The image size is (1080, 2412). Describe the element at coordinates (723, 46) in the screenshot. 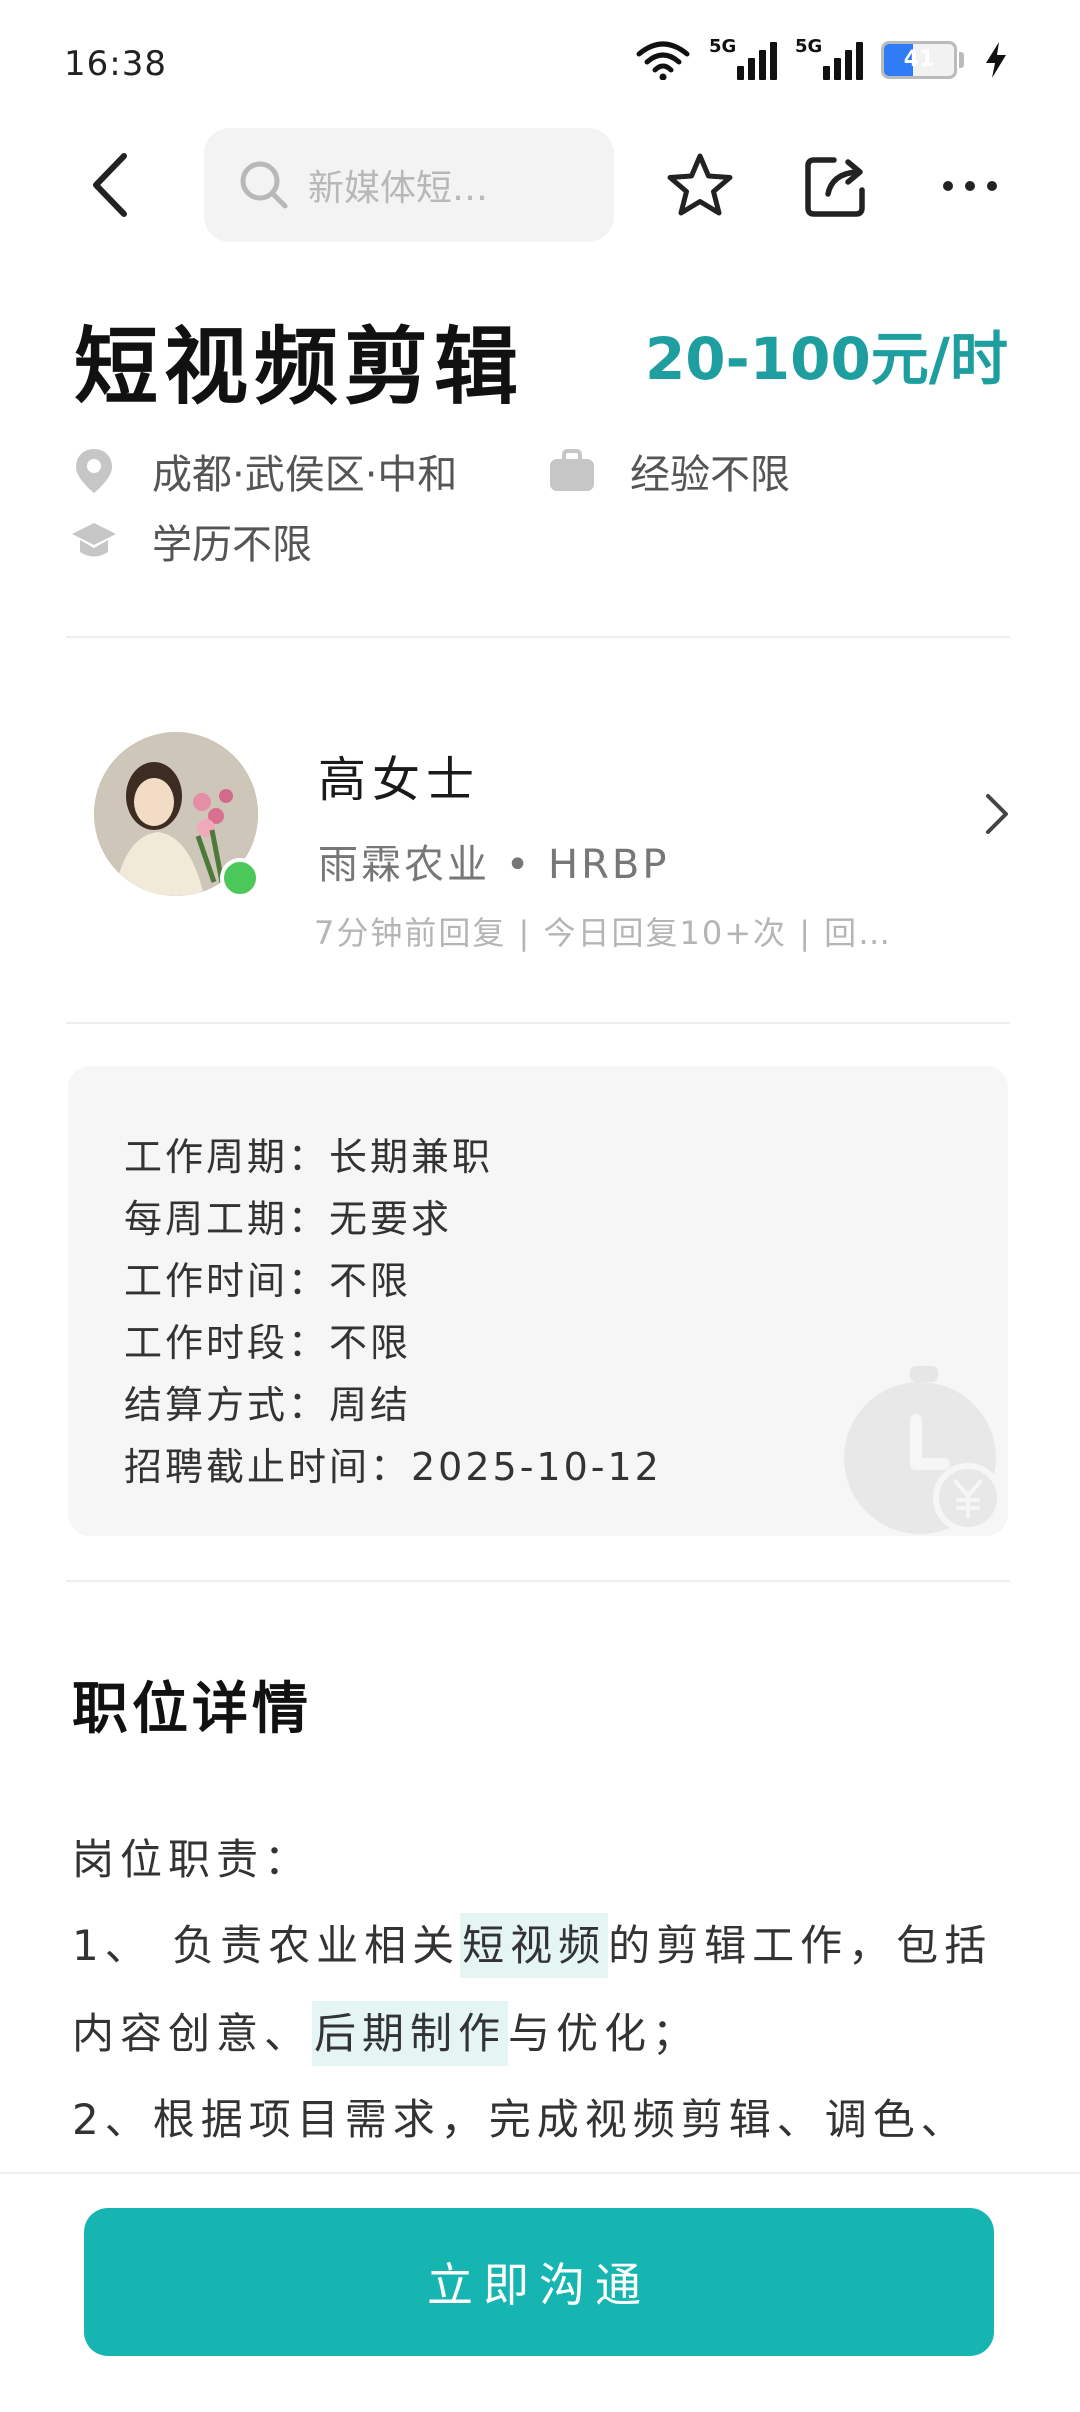

I see `network-label-1: 5G` at that location.